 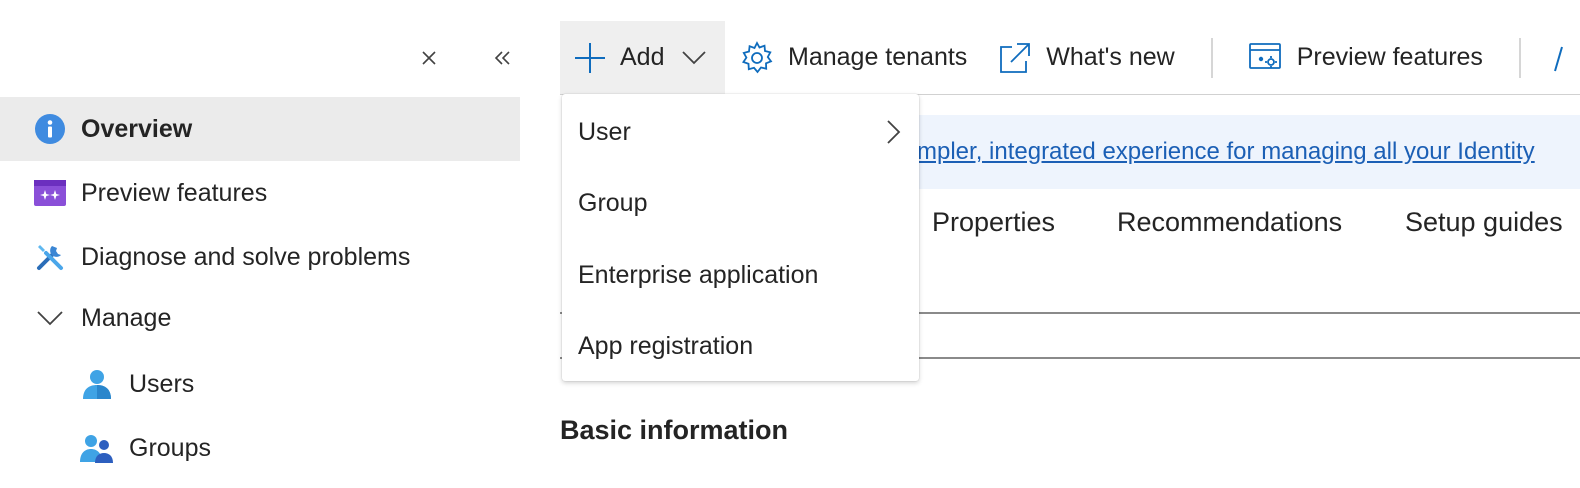 I want to click on preview-settings-icon, so click(x=1265, y=58).